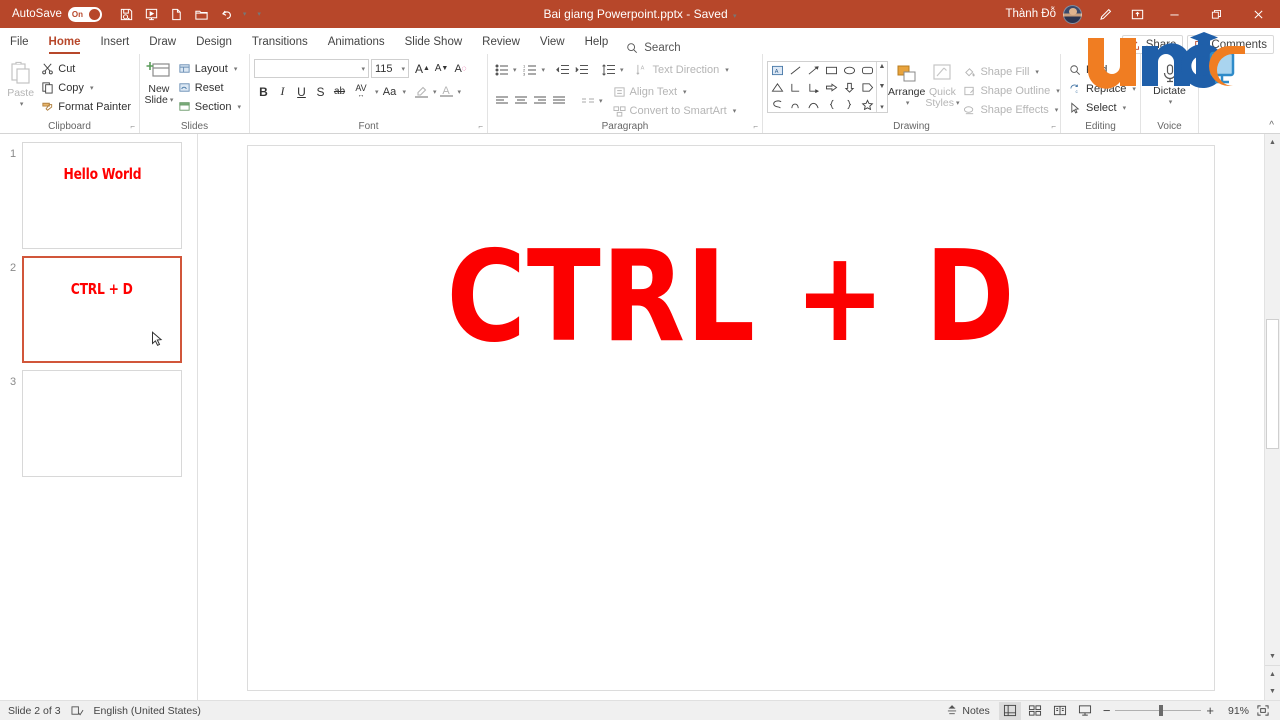  What do you see at coordinates (177, 14) in the screenshot?
I see `new-file-icon` at bounding box center [177, 14].